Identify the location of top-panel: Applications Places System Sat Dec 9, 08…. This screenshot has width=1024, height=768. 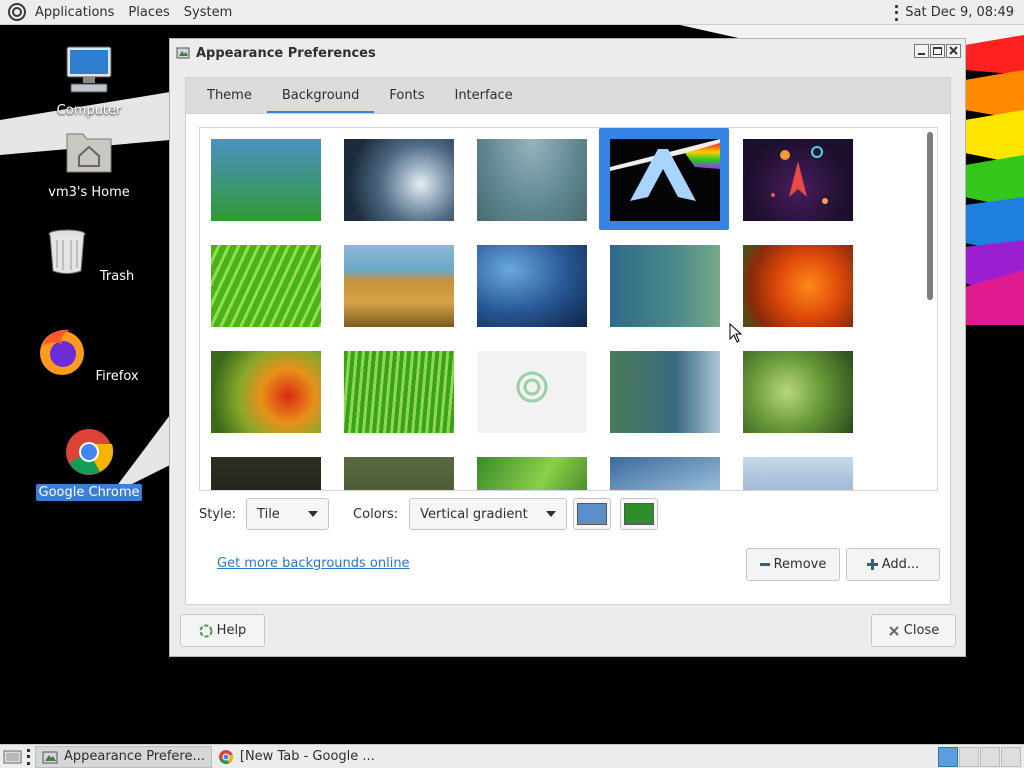
(512, 12).